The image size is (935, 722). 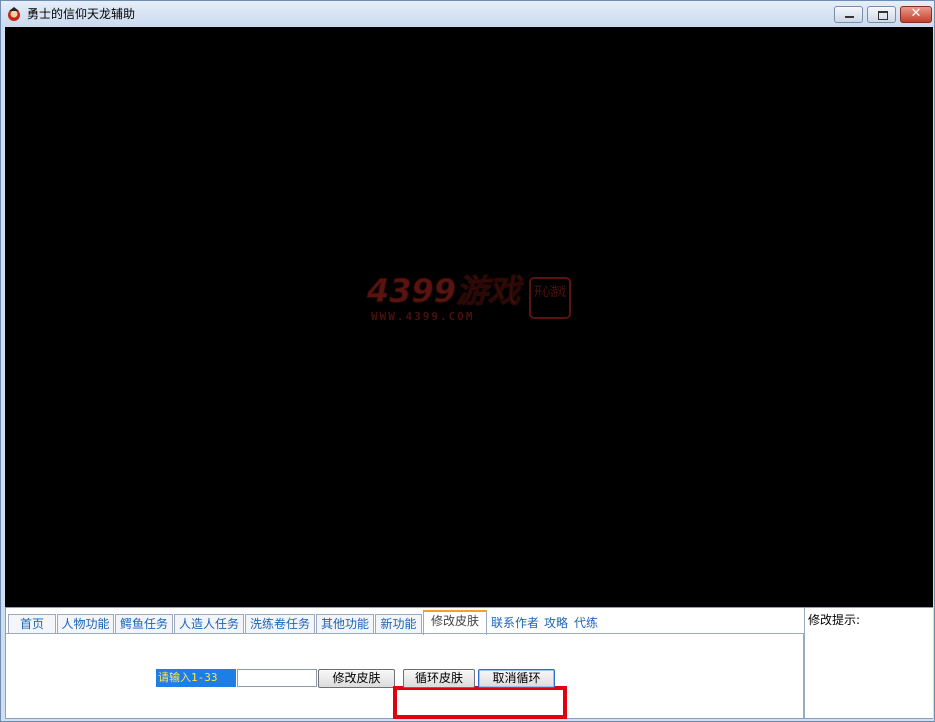 I want to click on highlight-box, so click(x=480, y=702).